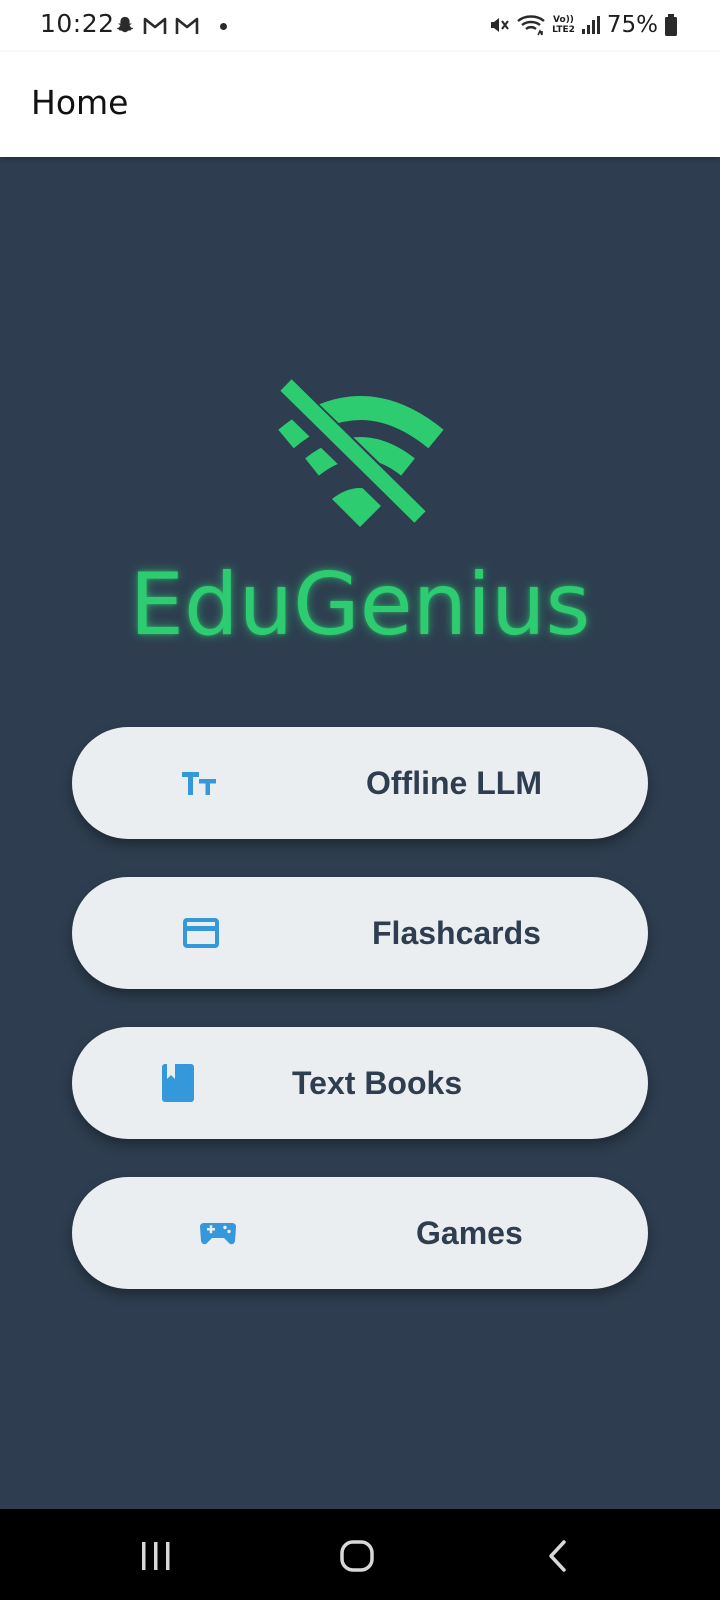  Describe the element at coordinates (563, 20) in the screenshot. I see `volte-line1: Vo))` at that location.